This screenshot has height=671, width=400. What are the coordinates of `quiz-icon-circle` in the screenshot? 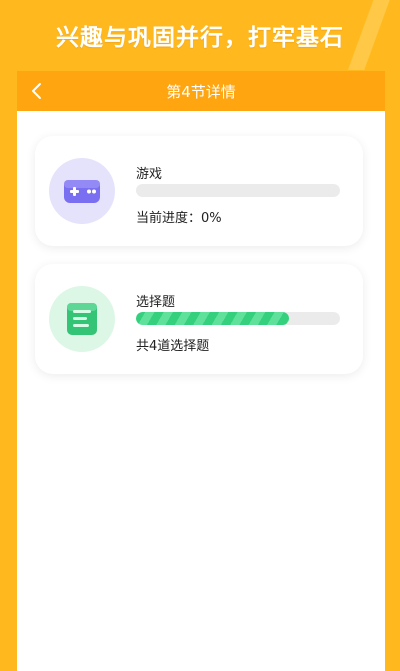 It's located at (82, 319).